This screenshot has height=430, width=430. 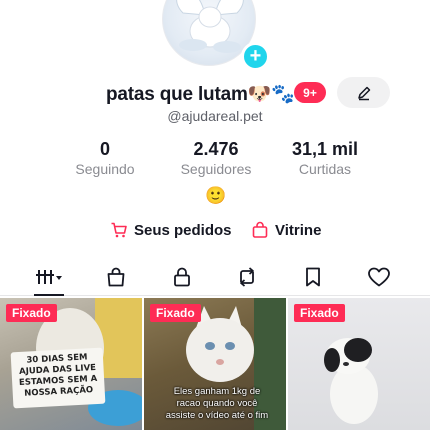 I want to click on following-label: Seguindo, so click(x=105, y=169).